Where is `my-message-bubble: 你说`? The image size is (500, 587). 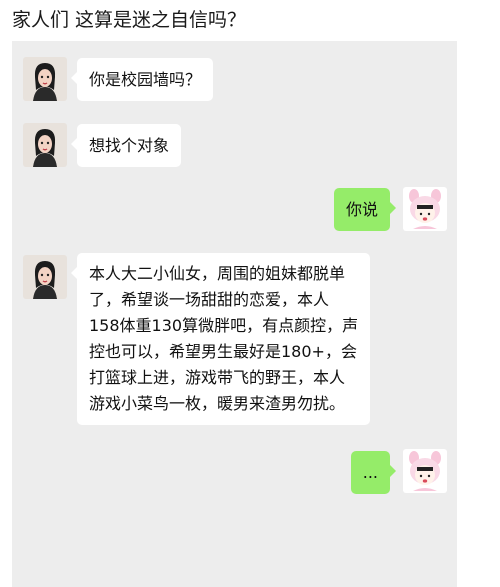 my-message-bubble: 你说 is located at coordinates (365, 209).